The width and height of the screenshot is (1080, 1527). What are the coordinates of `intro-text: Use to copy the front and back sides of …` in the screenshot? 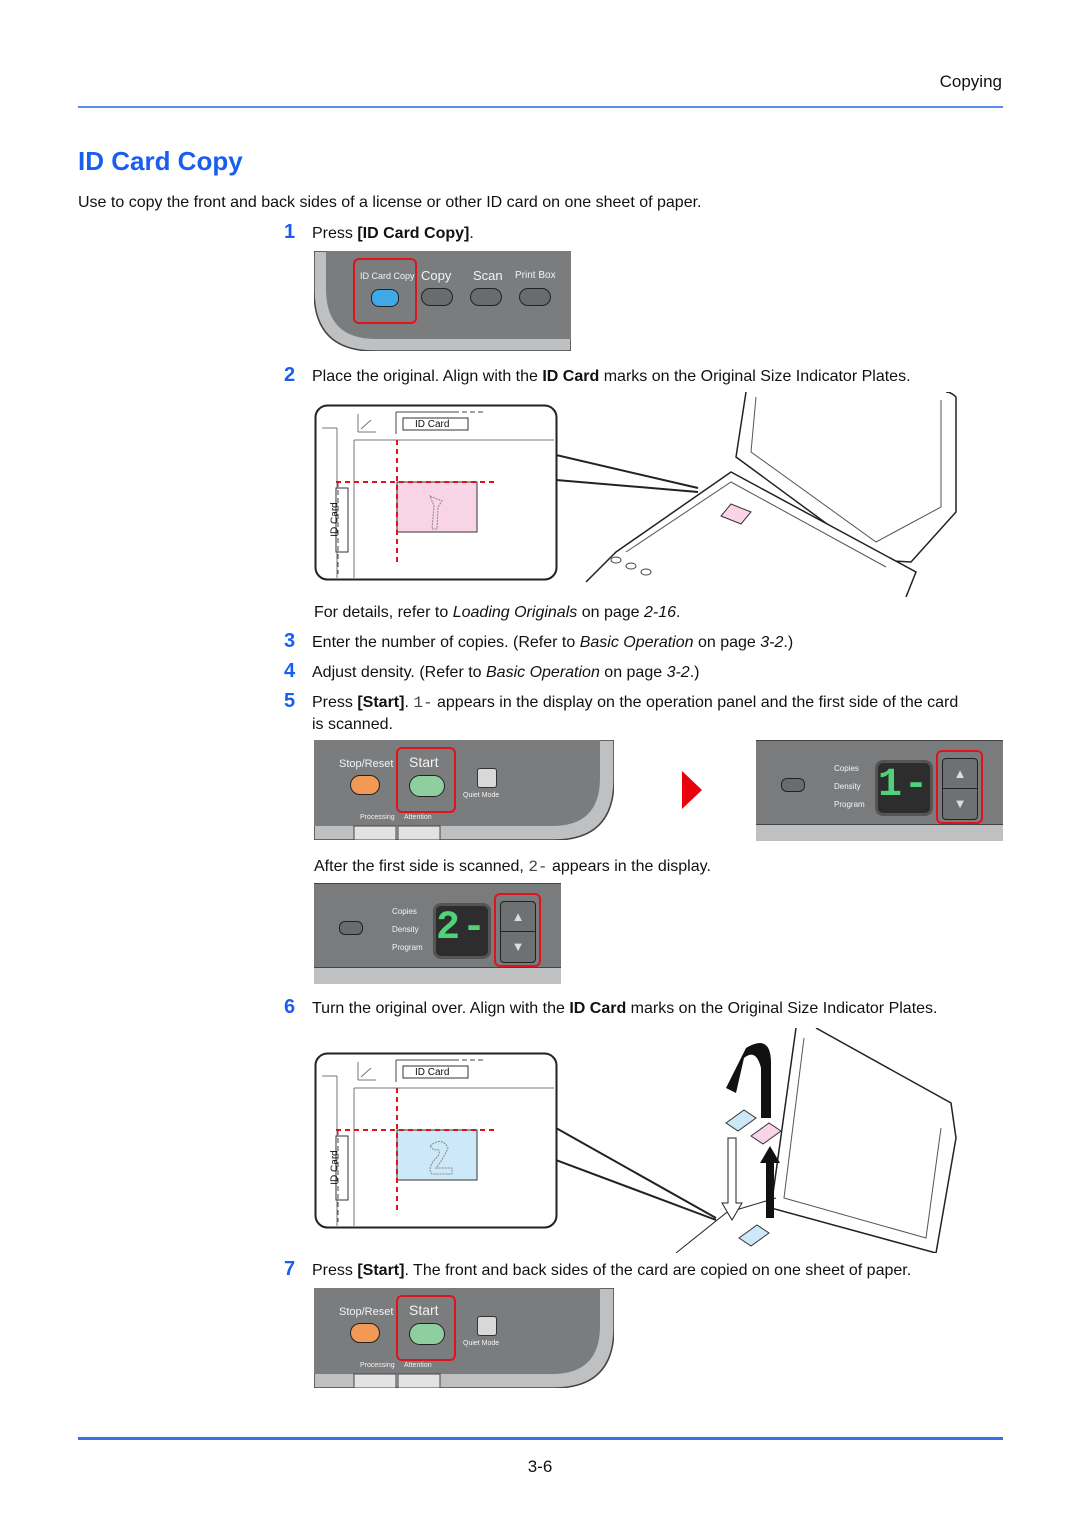 It's located at (390, 202).